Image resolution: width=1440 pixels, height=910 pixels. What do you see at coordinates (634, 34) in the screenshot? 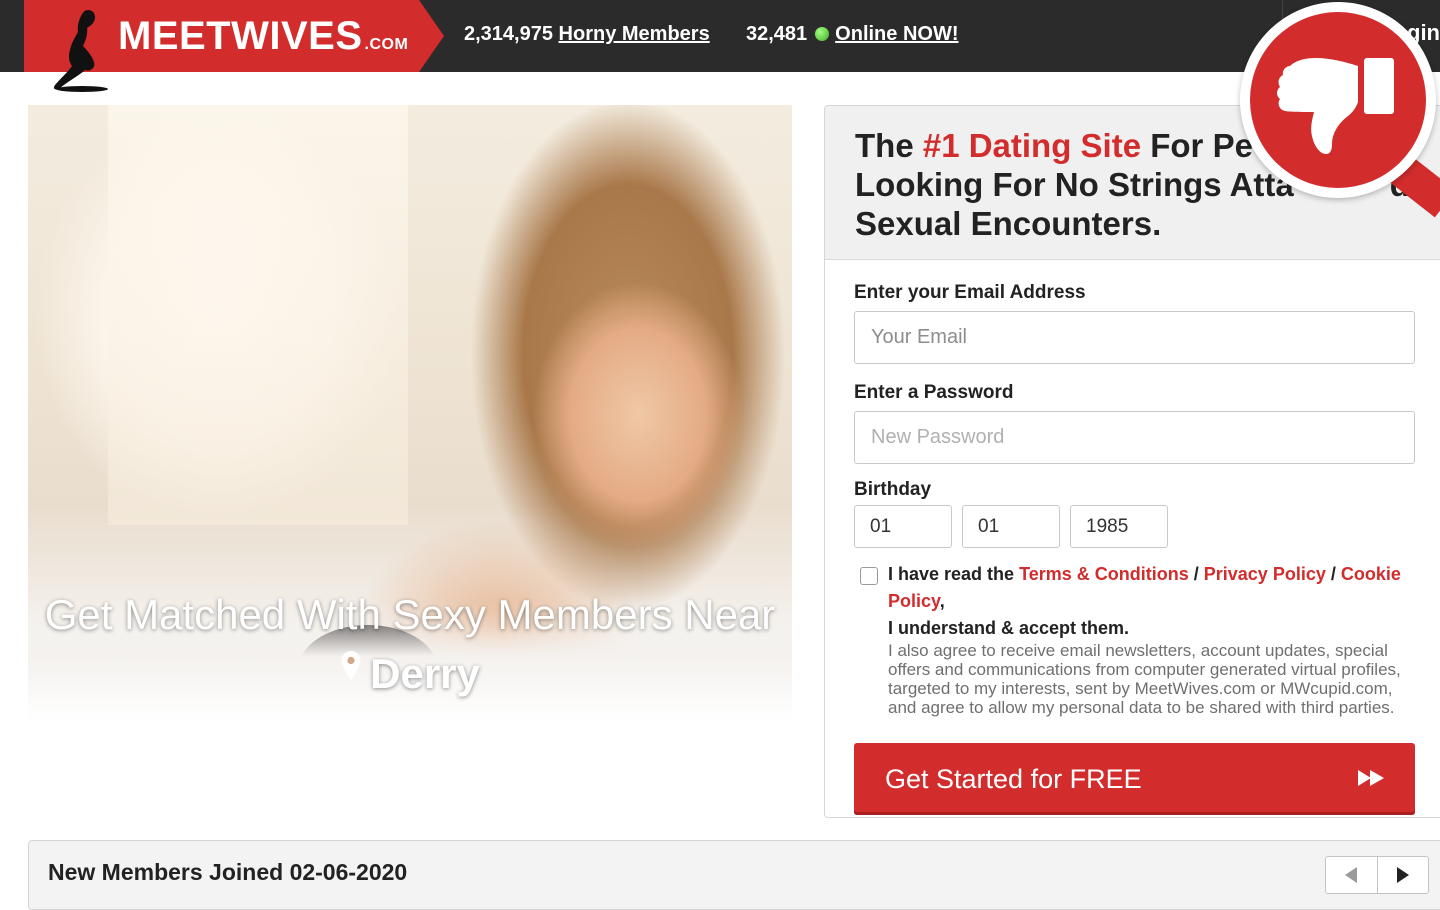
I see `members-link: Horny Members` at bounding box center [634, 34].